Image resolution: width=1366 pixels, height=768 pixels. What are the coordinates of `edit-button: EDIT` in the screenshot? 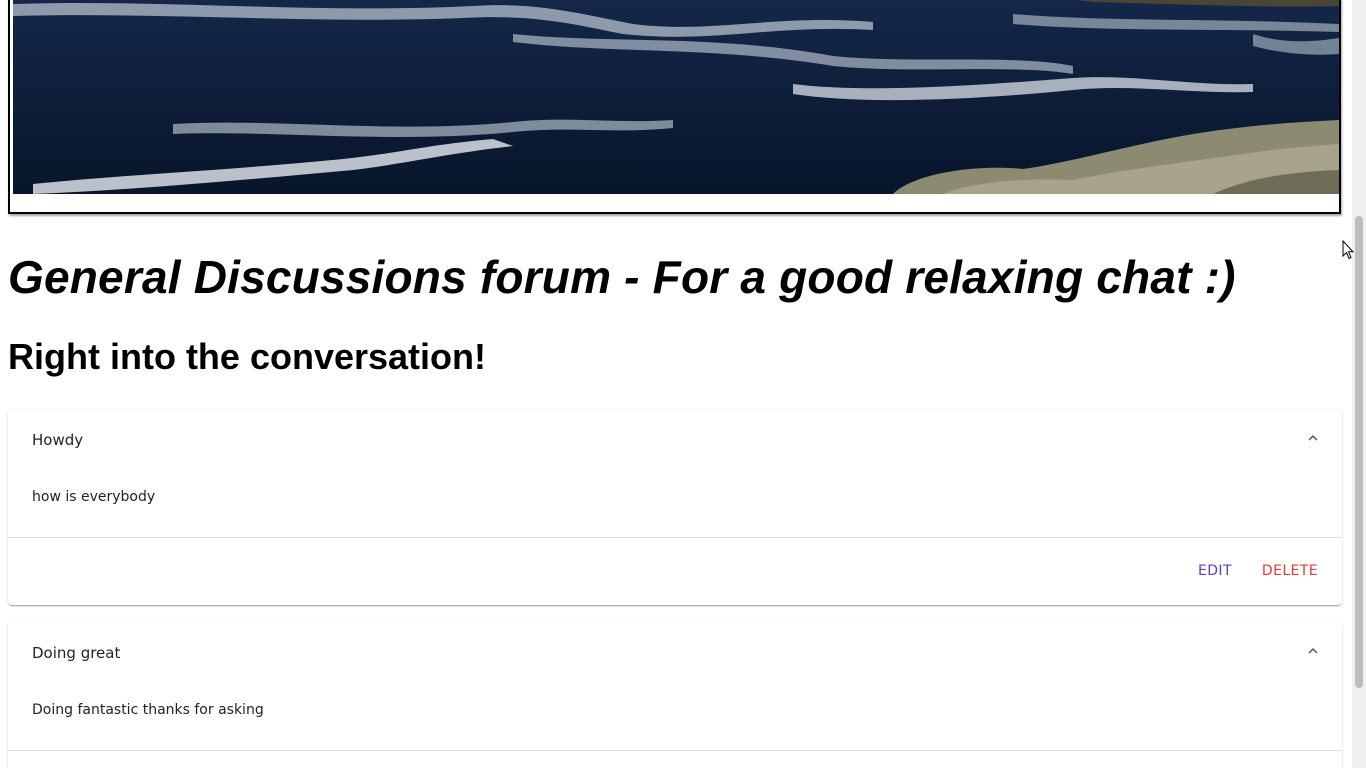 It's located at (1215, 571).